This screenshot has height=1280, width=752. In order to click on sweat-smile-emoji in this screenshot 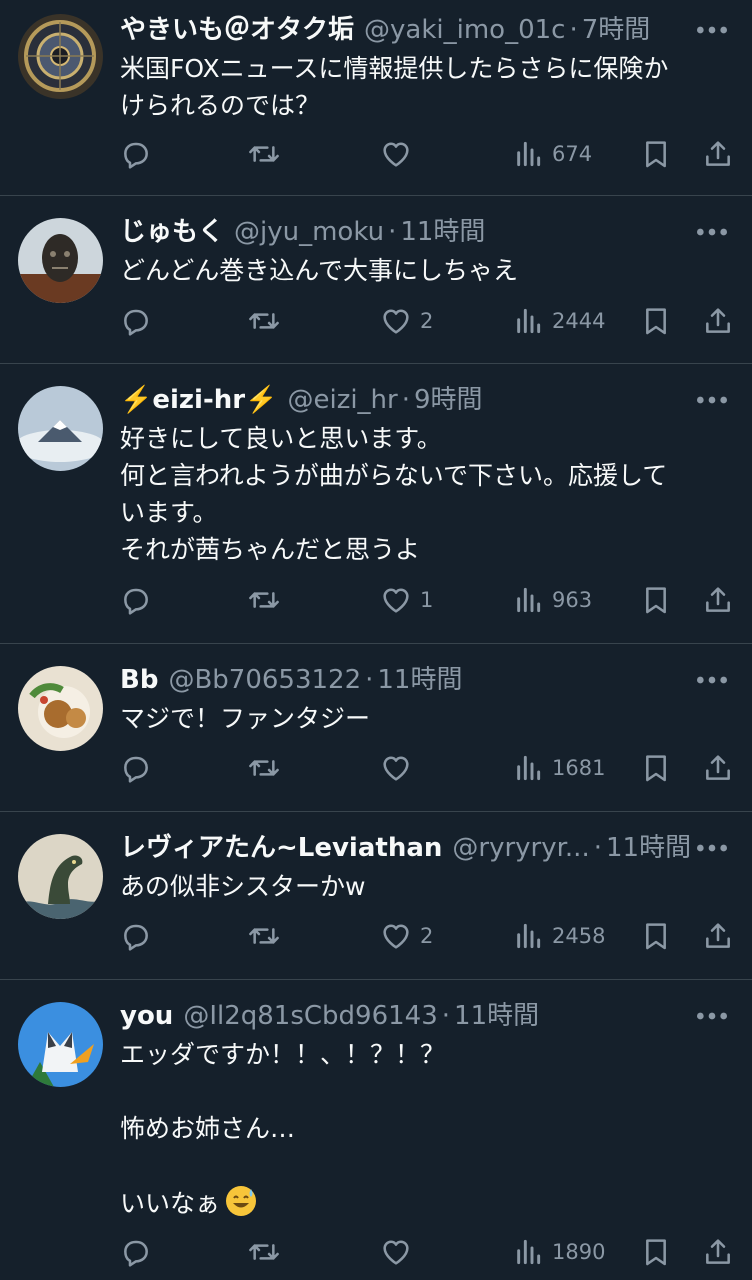, I will do `click(241, 1201)`.